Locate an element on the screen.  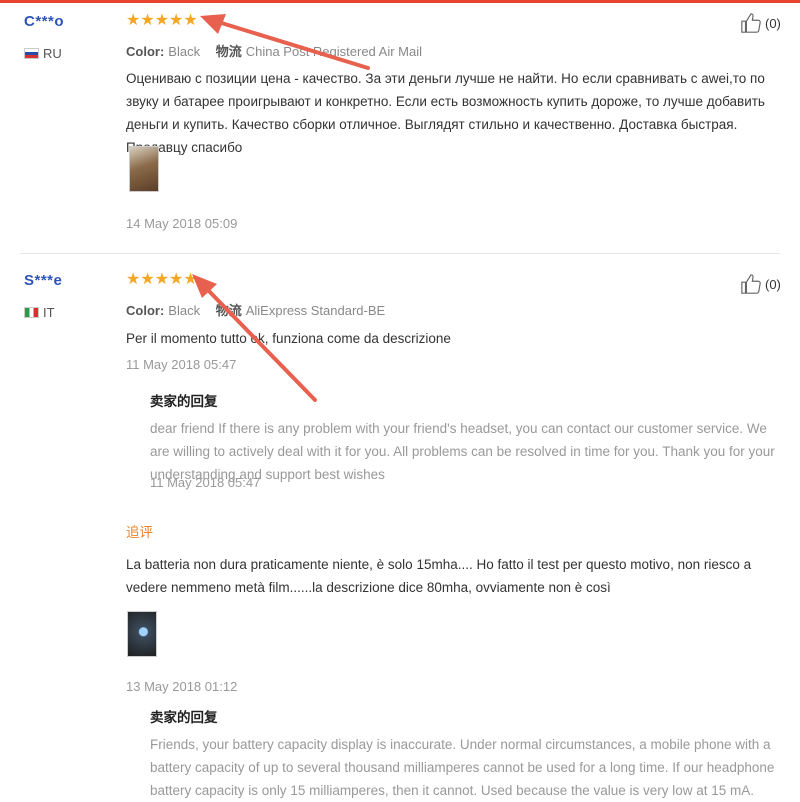
additional-review-date: 13 May 2018 01:12 is located at coordinates (182, 686).